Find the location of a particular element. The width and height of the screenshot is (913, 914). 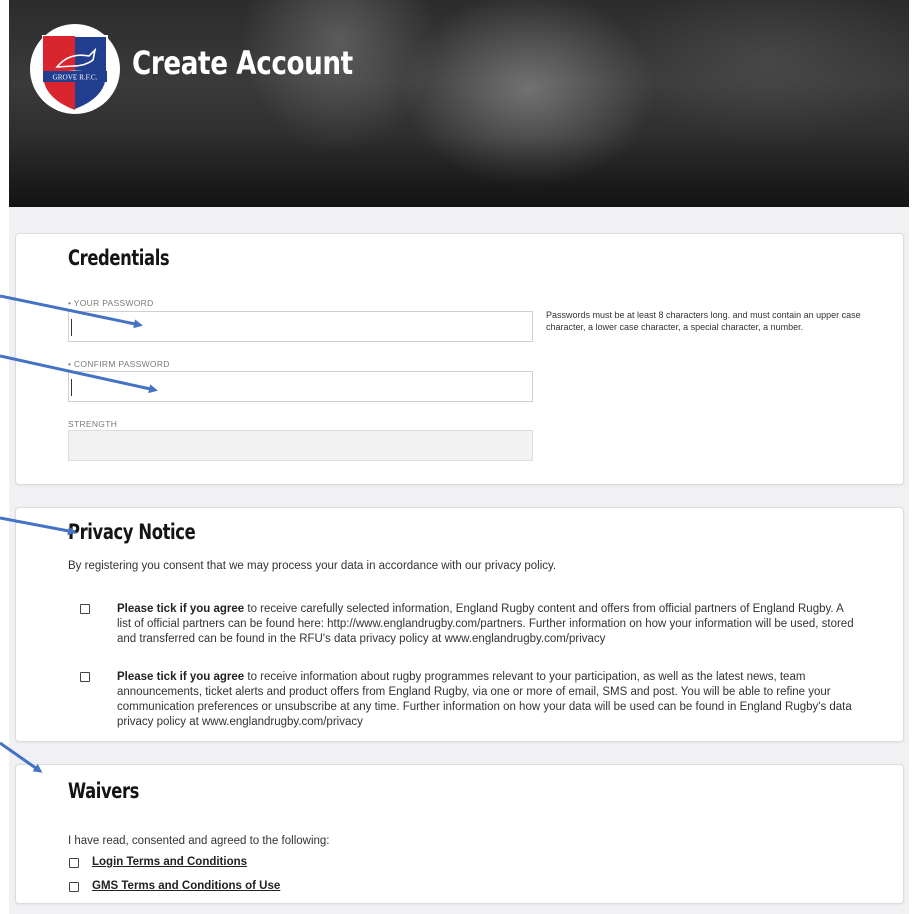

privacy-title: Privacy Notice is located at coordinates (132, 532).